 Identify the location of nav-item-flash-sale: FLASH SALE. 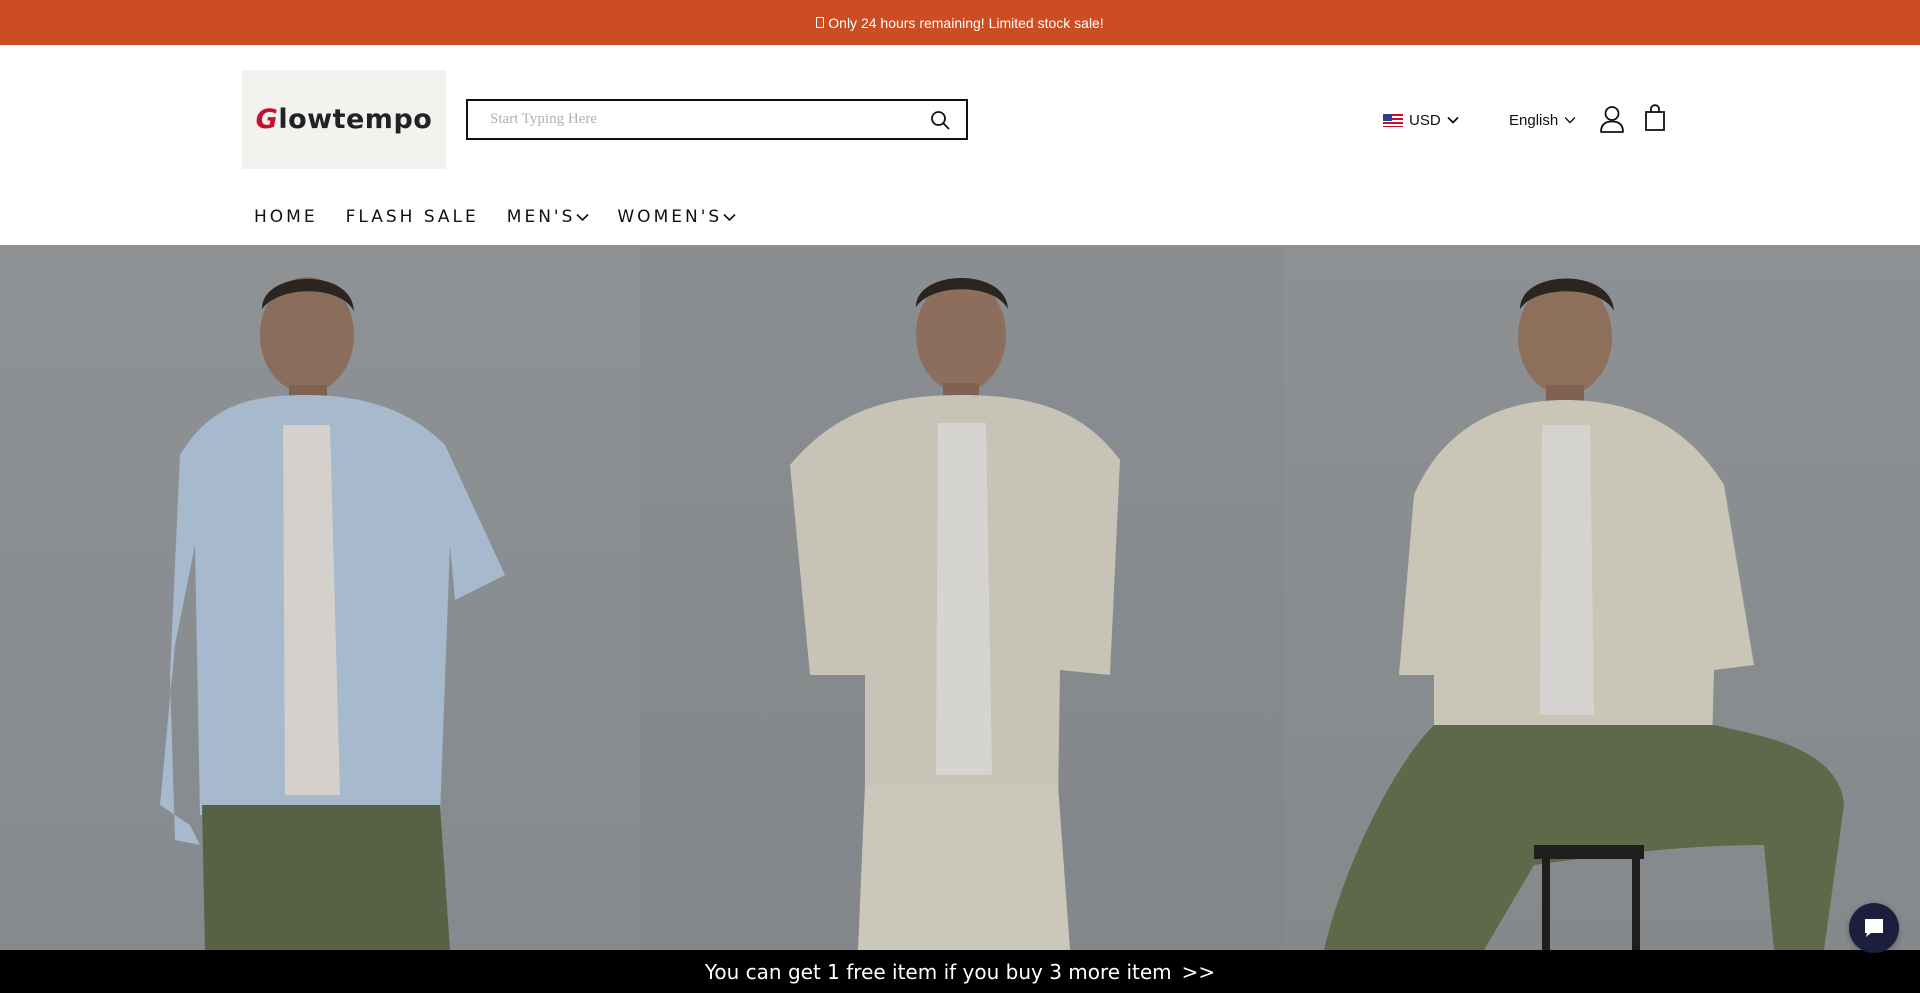
(412, 217).